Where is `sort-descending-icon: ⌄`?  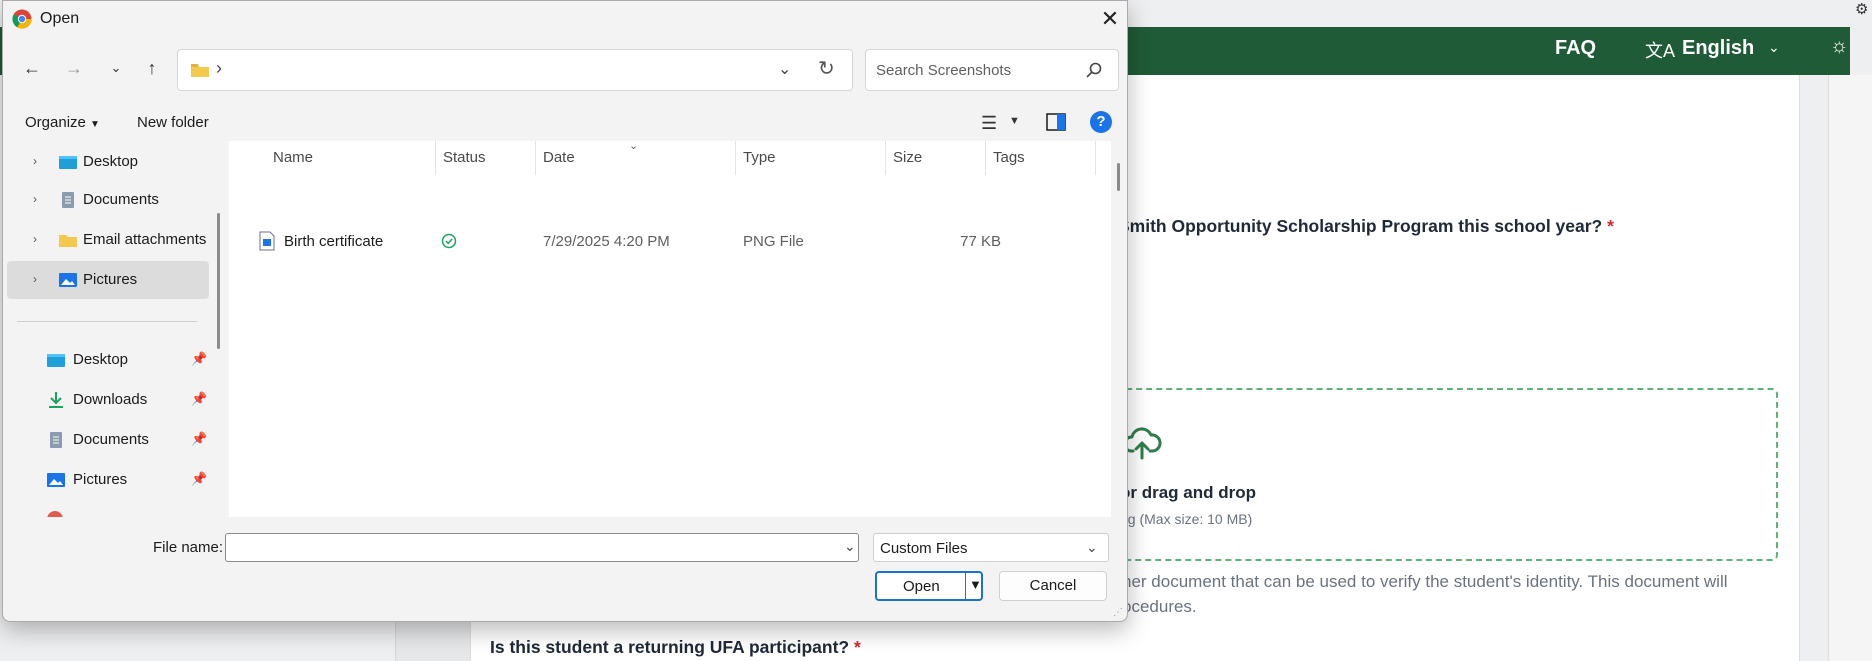
sort-descending-icon: ⌄ is located at coordinates (634, 146).